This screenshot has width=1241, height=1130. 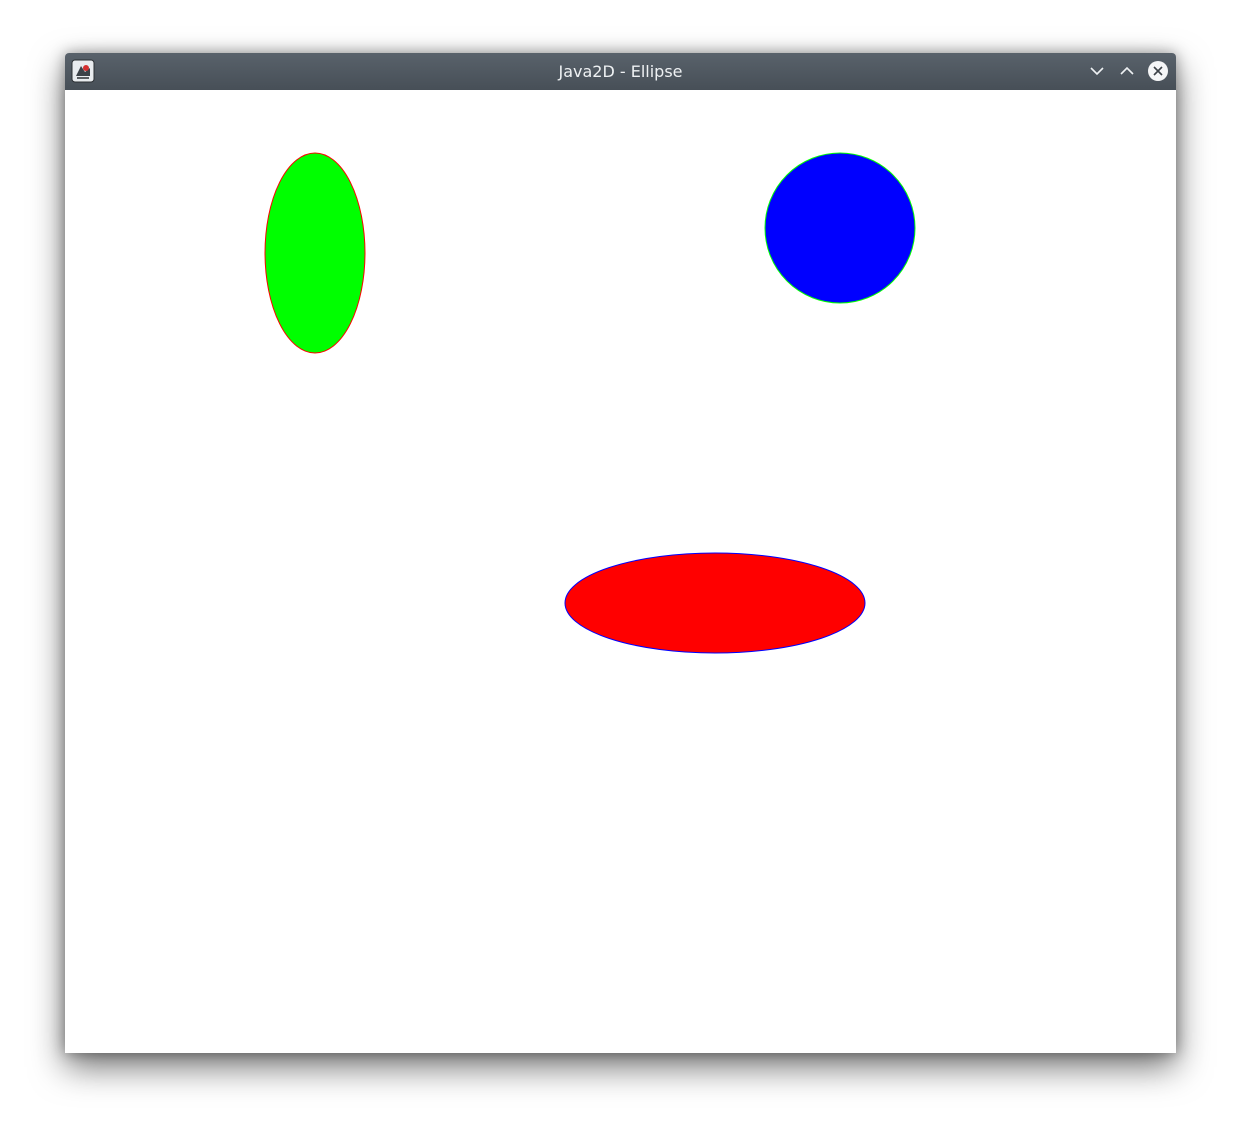 I want to click on chevron-up-icon, so click(x=1127, y=70).